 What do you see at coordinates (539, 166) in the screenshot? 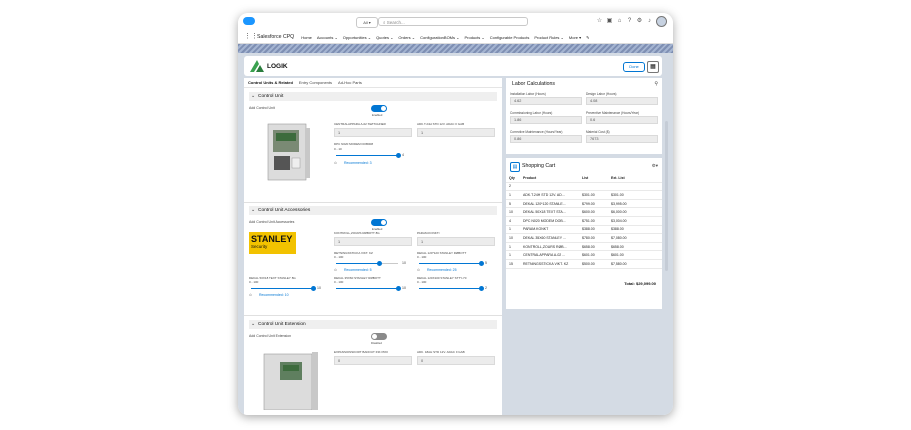
I see `card-title: Shopping Cart` at bounding box center [539, 166].